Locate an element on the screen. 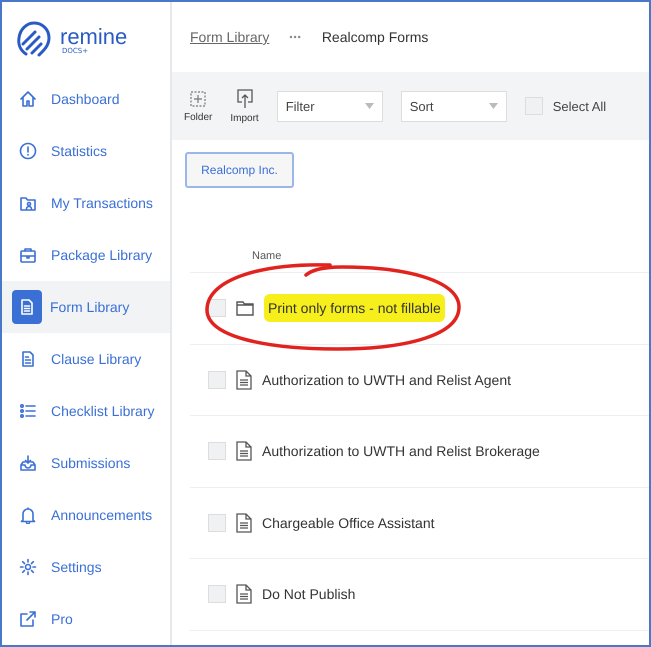  home-icon is located at coordinates (28, 99).